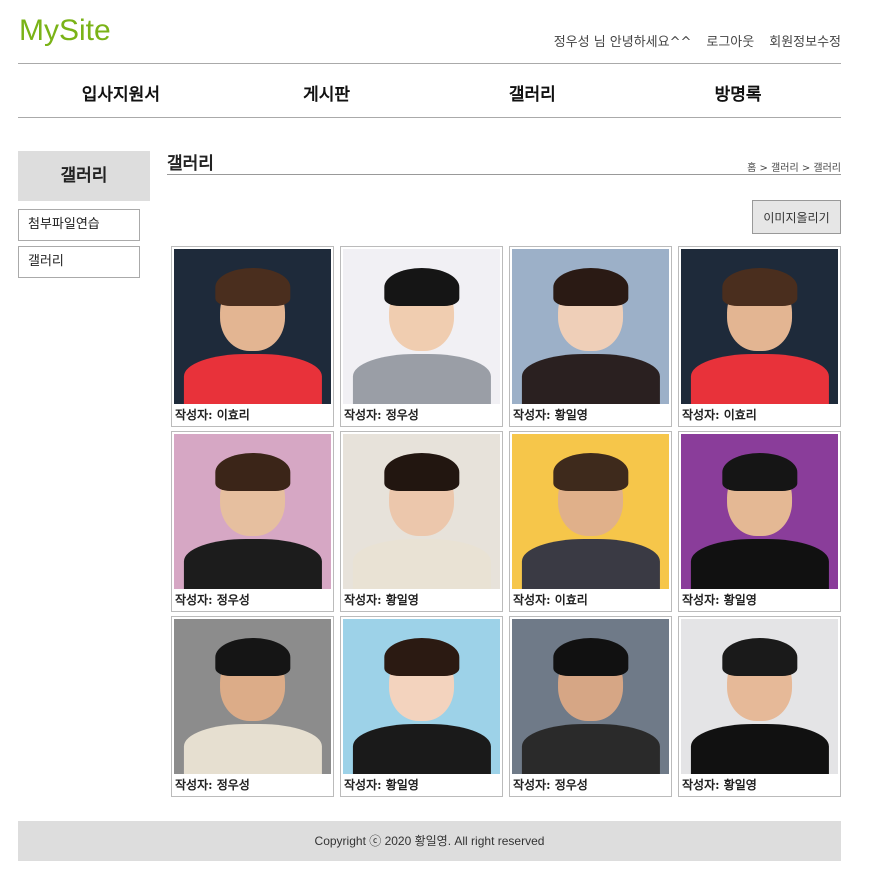 This screenshot has width=875, height=871. I want to click on sidebar-title: 갤러리, so click(84, 176).